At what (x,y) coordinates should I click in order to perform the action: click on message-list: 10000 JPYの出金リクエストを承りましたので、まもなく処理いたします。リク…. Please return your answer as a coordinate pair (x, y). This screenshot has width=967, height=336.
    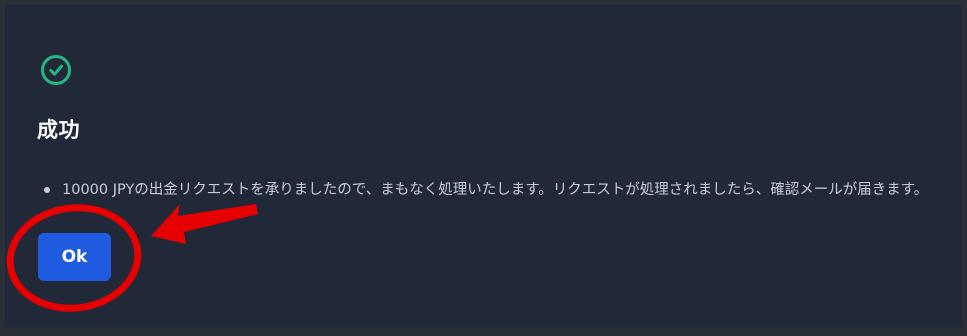
    Looking at the image, I should click on (486, 190).